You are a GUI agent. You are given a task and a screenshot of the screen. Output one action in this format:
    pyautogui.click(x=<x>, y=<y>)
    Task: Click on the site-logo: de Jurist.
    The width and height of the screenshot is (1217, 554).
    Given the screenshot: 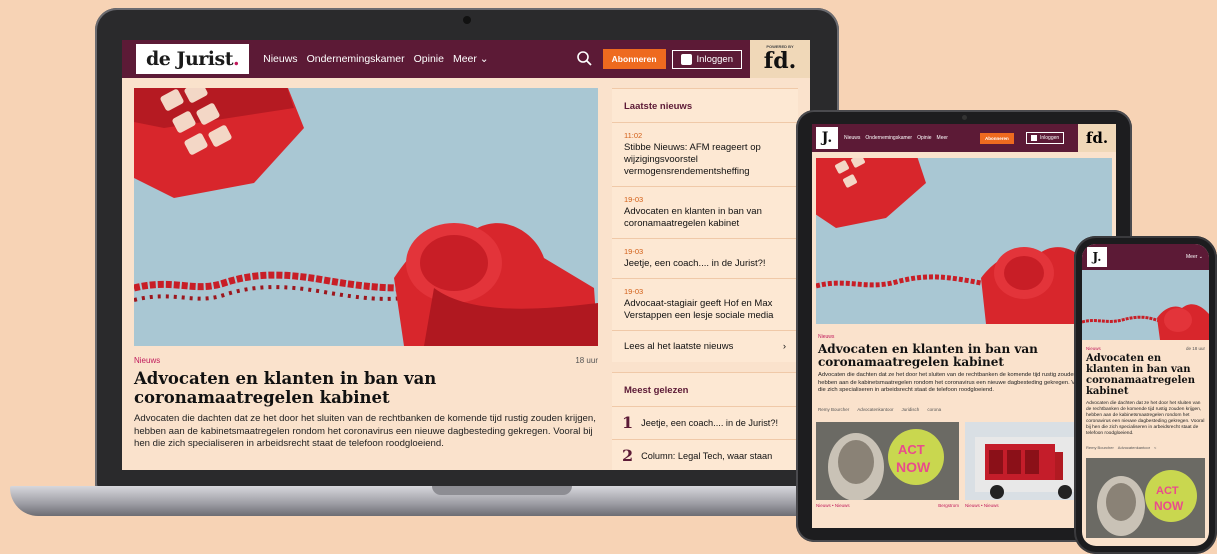 What is the action you would take?
    pyautogui.click(x=193, y=59)
    